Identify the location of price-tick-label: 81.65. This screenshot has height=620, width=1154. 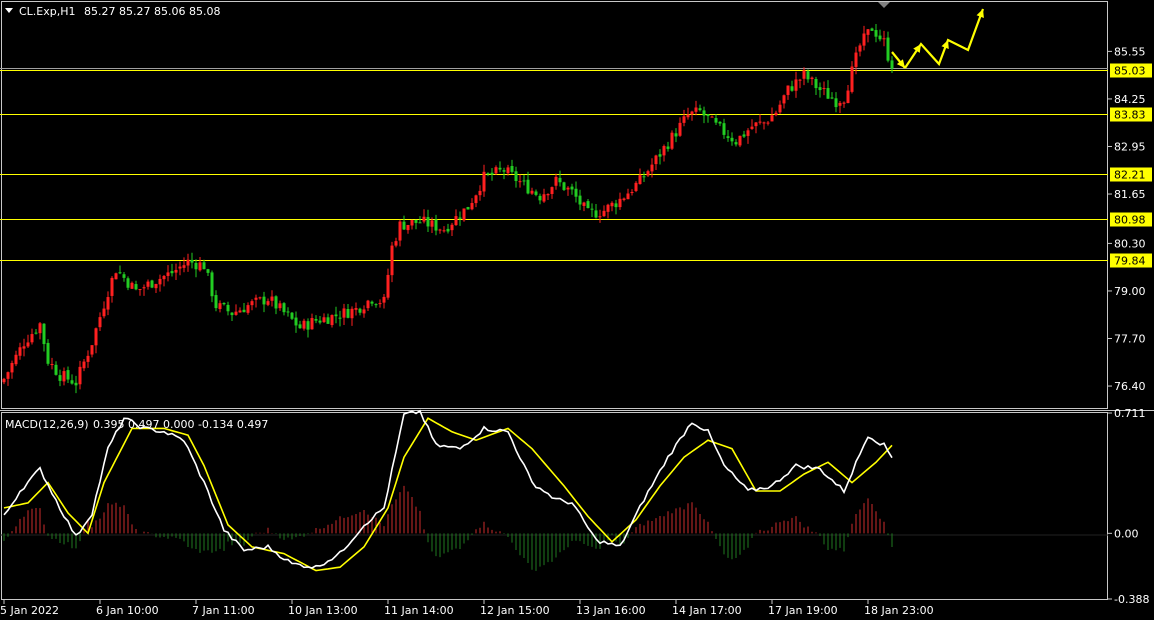
(1130, 194).